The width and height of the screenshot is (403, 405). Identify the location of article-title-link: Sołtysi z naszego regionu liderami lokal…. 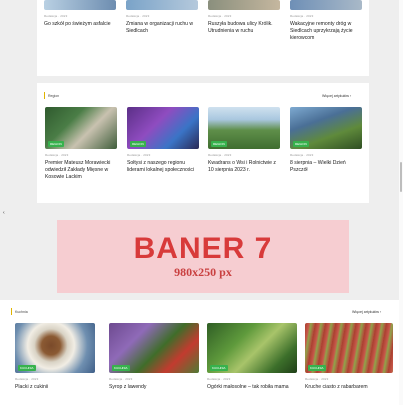
(163, 167).